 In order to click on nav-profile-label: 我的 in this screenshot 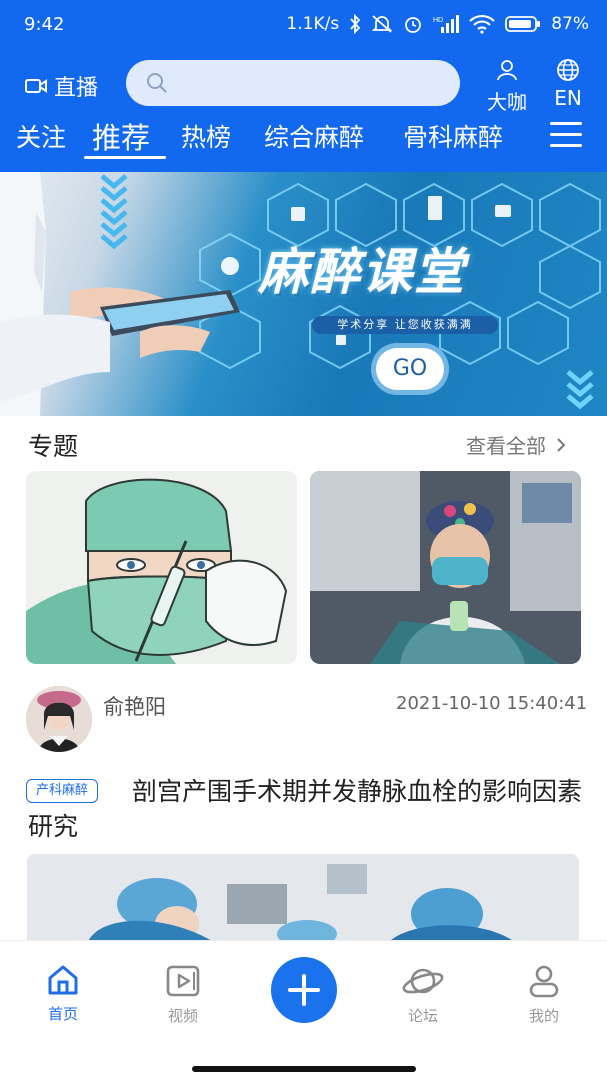, I will do `click(543, 1016)`.